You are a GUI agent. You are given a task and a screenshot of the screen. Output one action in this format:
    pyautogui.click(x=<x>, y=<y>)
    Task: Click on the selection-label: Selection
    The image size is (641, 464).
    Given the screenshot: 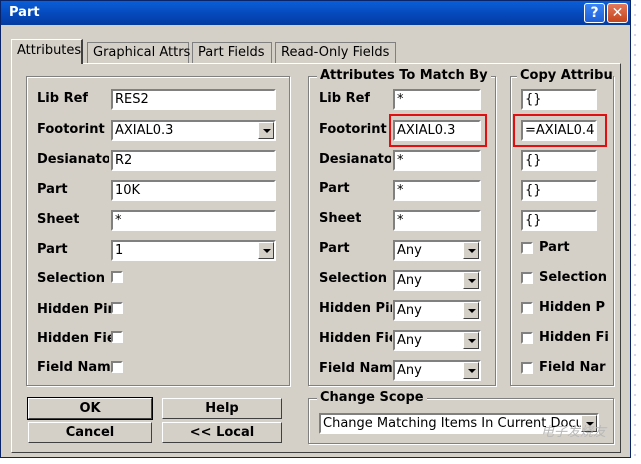 What is the action you would take?
    pyautogui.click(x=71, y=278)
    